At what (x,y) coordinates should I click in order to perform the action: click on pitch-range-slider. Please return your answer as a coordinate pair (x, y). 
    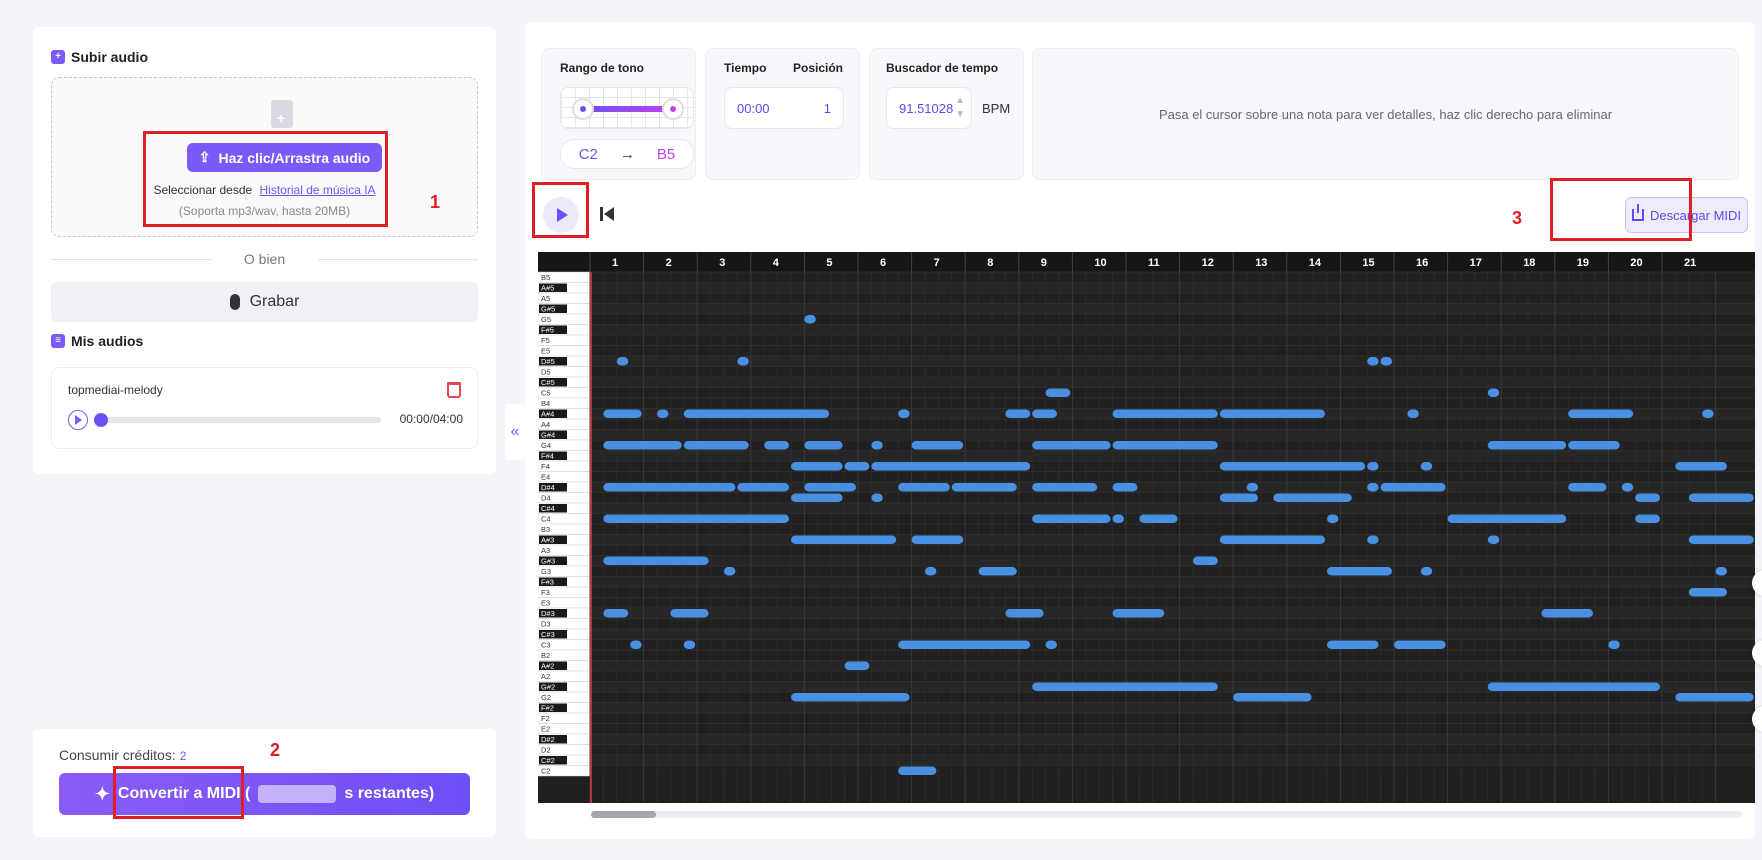
    Looking at the image, I should click on (627, 108).